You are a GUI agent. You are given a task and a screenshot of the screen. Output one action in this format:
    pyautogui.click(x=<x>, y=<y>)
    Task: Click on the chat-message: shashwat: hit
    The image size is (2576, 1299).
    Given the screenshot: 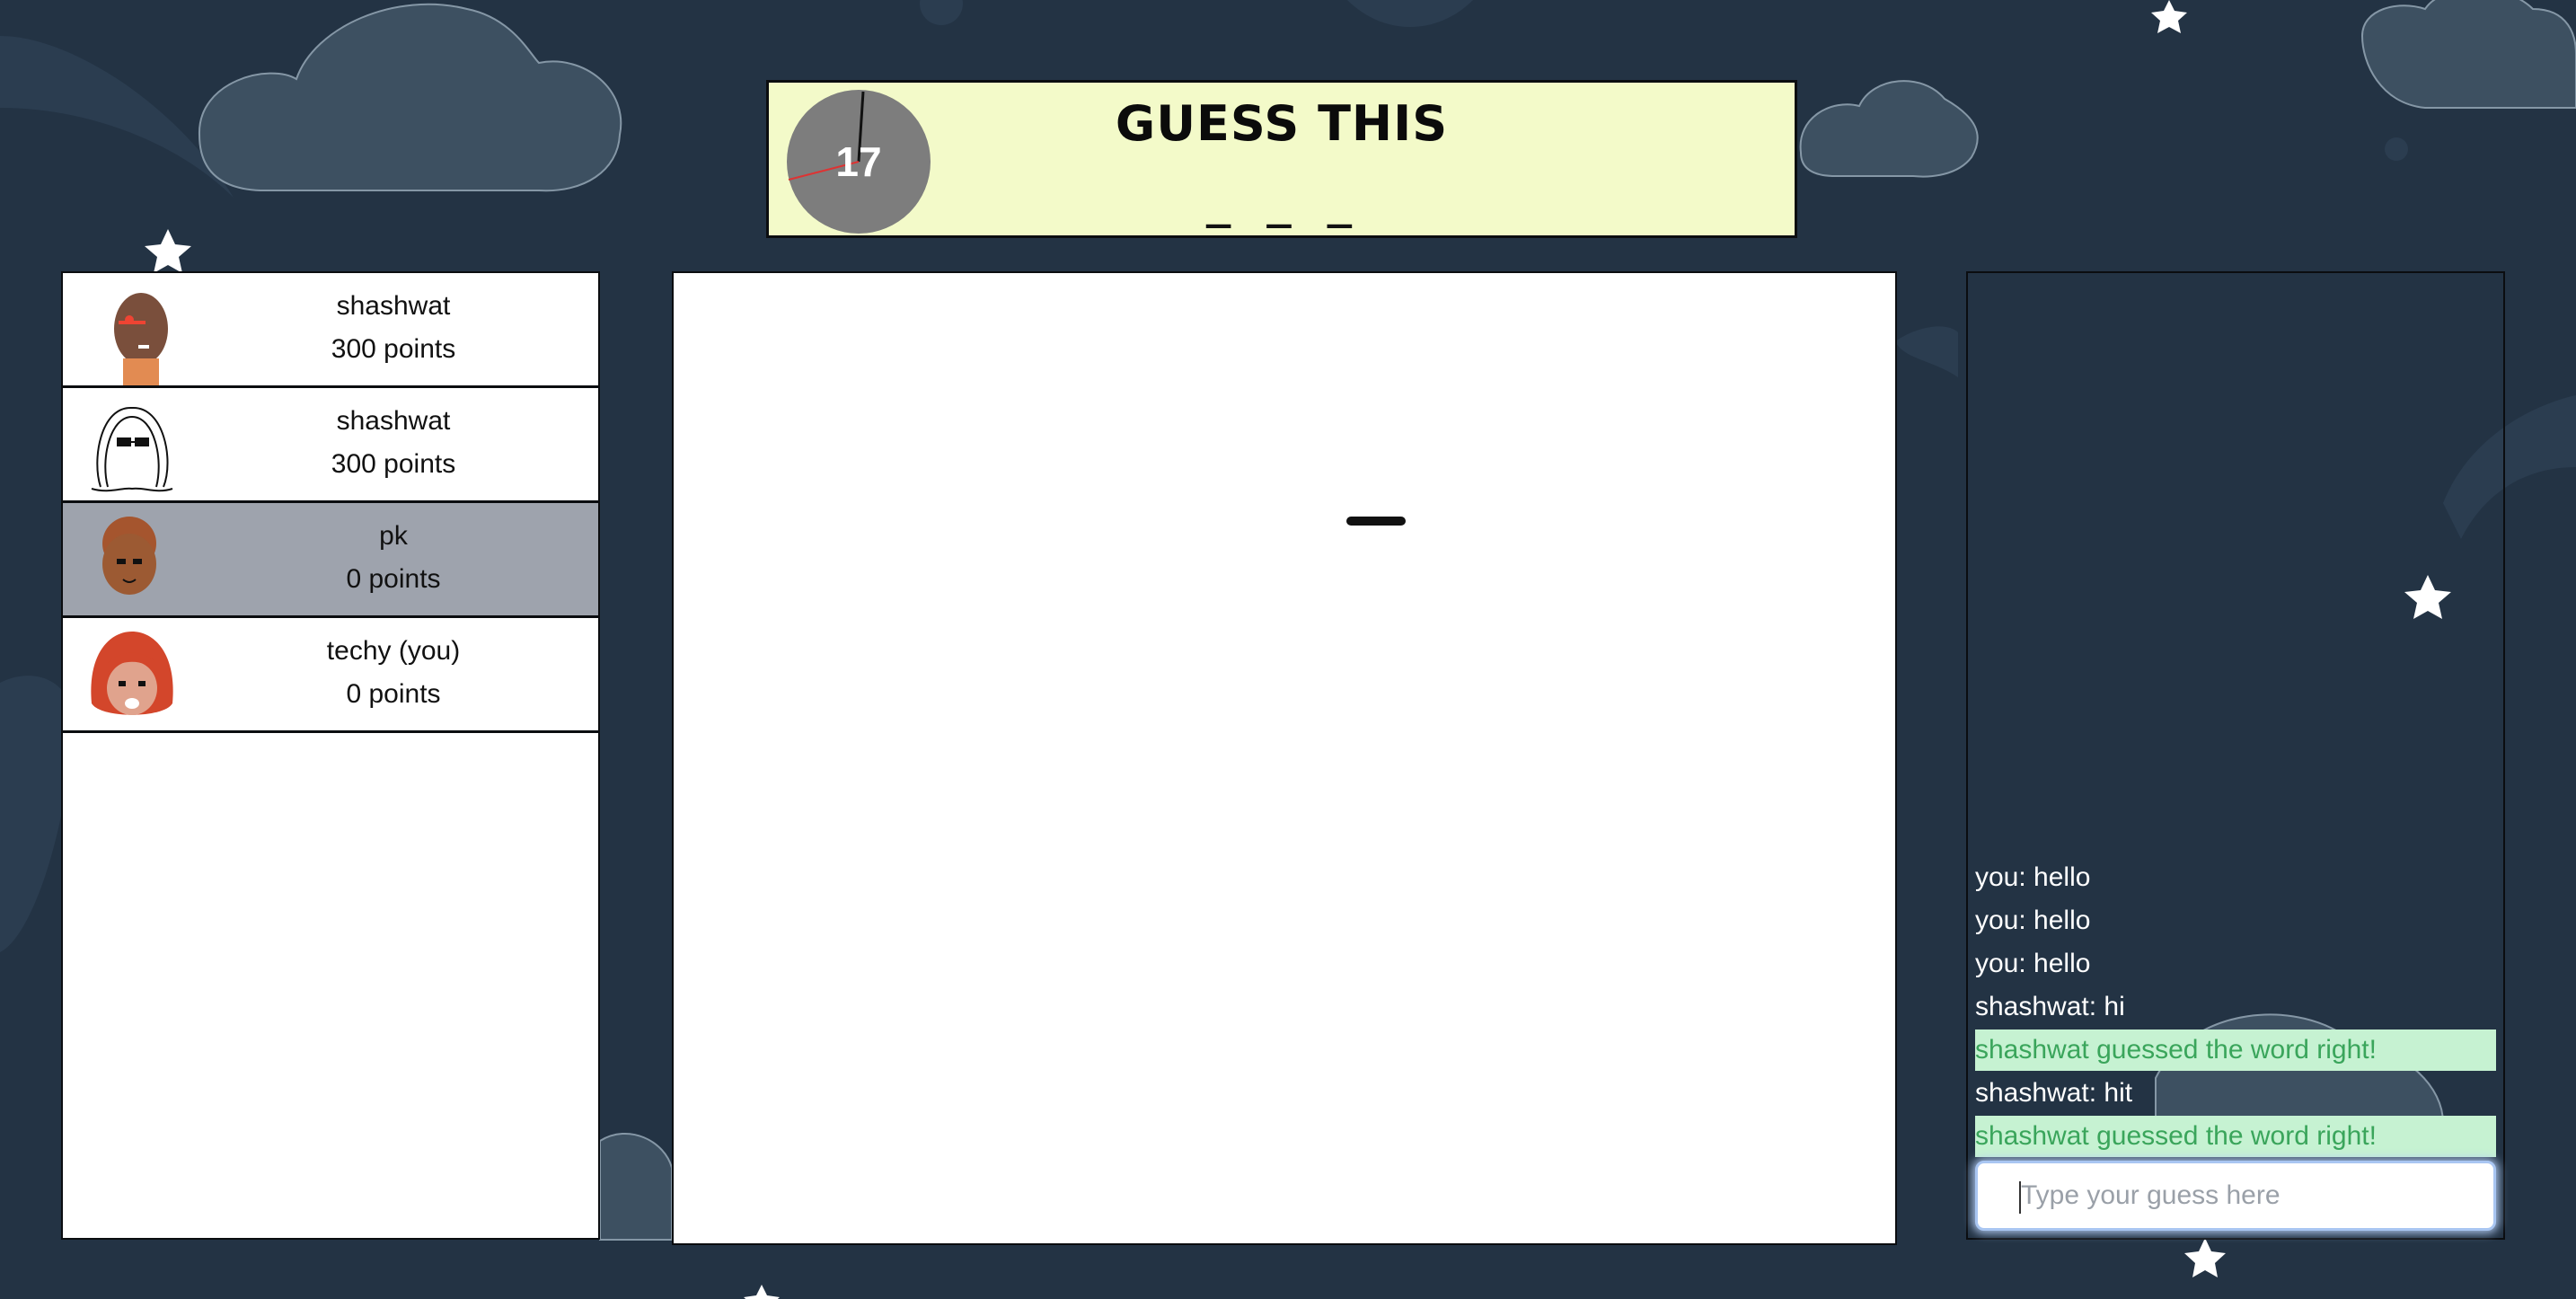 What is the action you would take?
    pyautogui.click(x=2054, y=1093)
    